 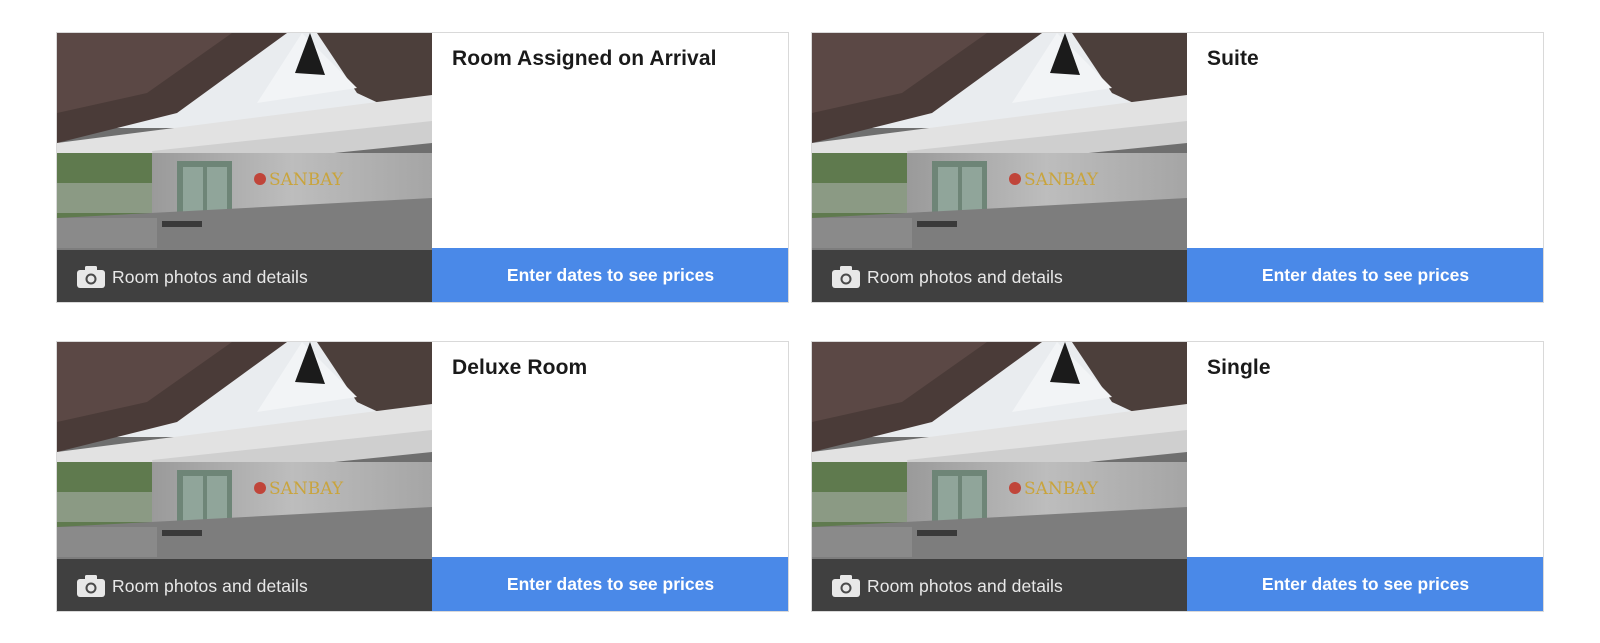 I want to click on room-title: Suite, so click(x=1233, y=58).